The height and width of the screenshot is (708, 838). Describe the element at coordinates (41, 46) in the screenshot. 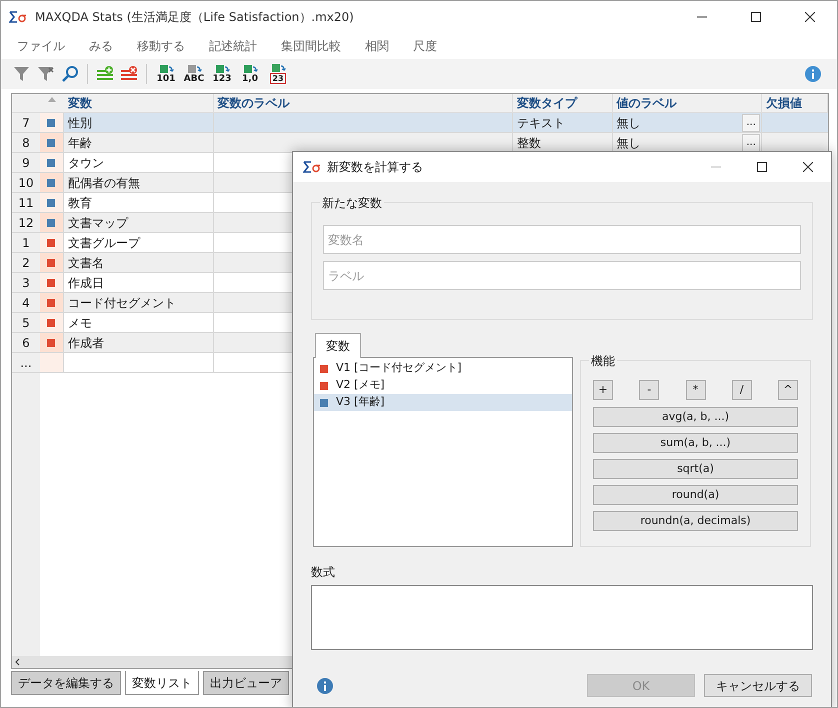

I see `menu-item: ファイル` at that location.